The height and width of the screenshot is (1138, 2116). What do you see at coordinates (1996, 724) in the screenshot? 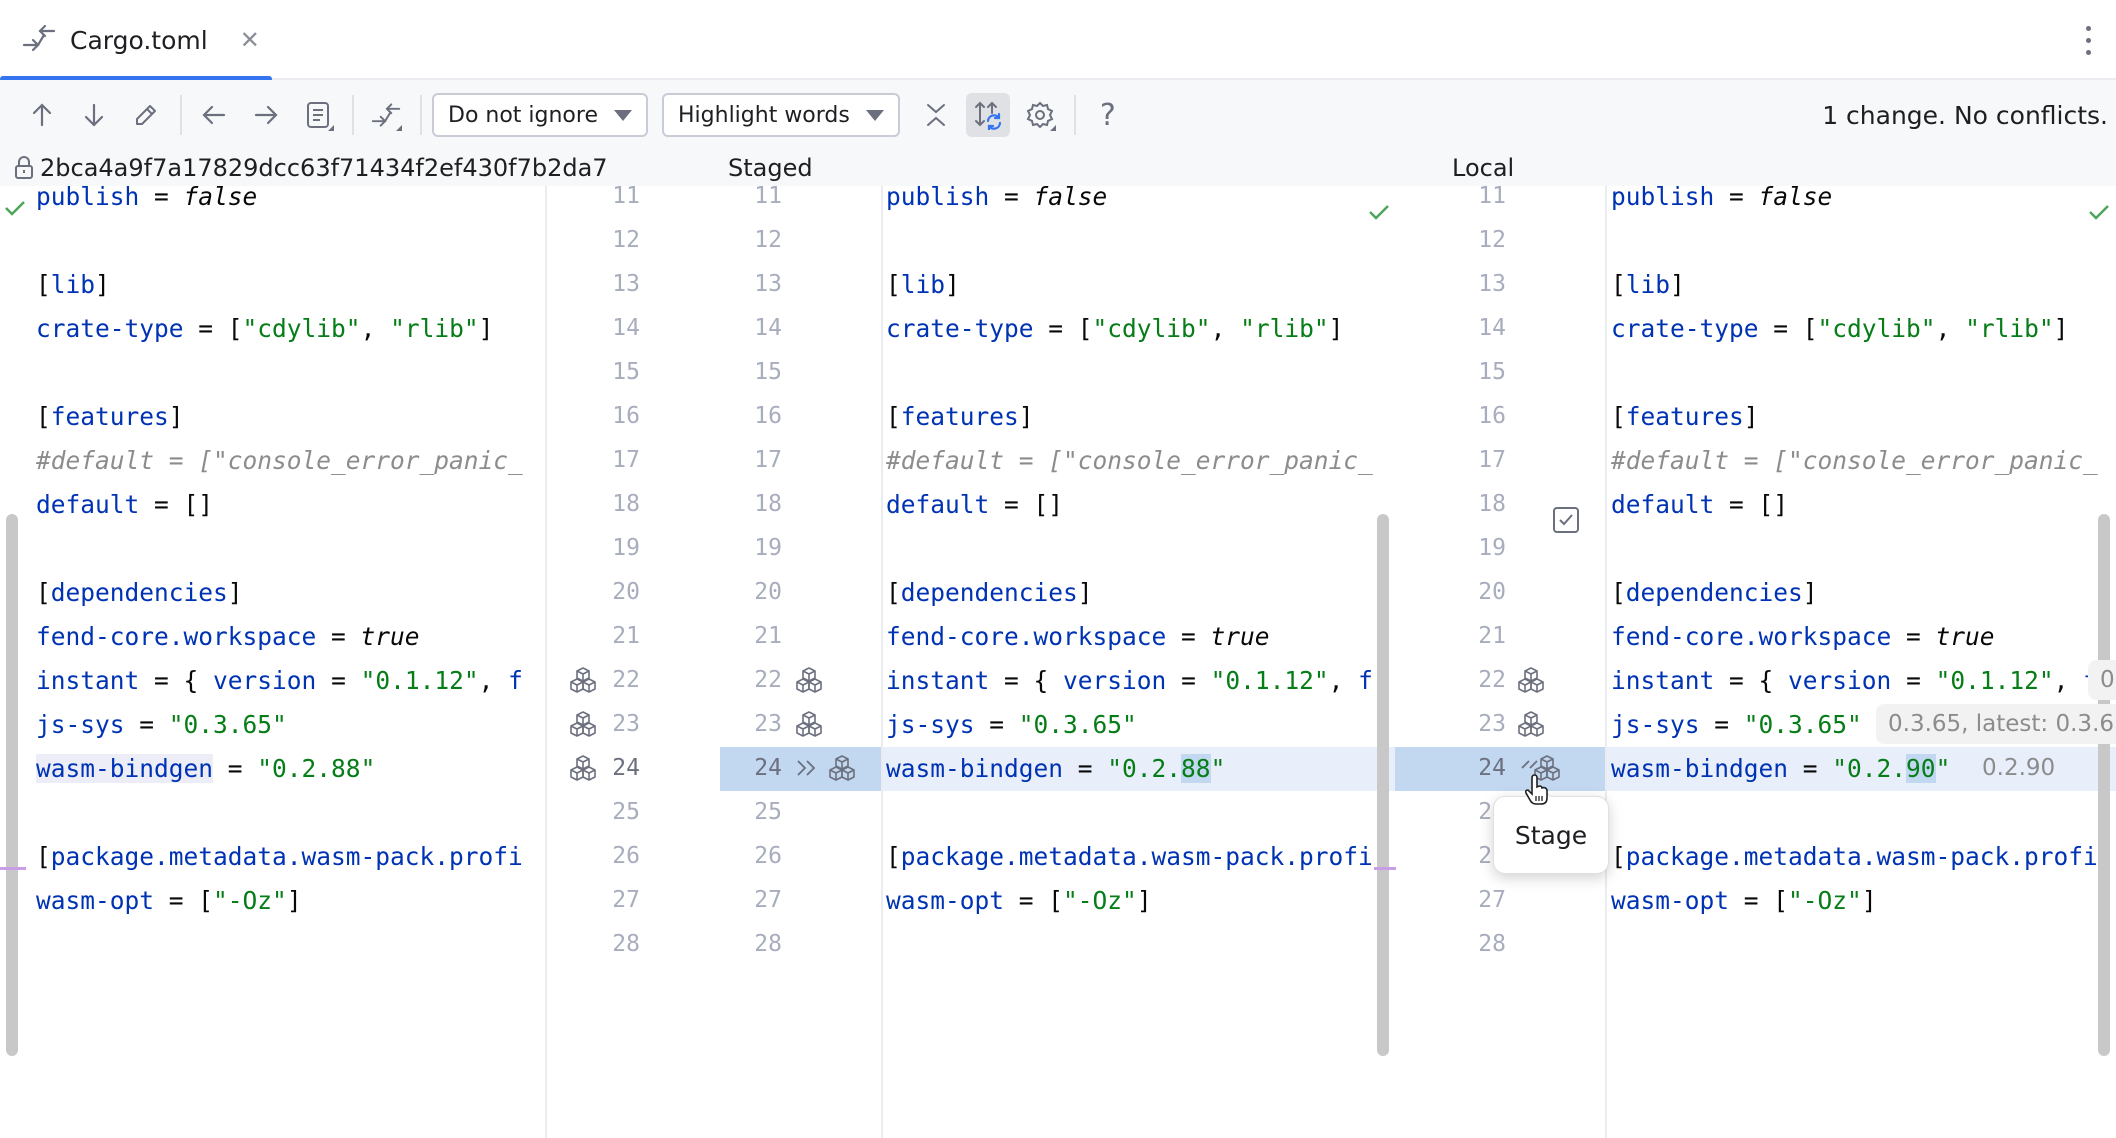
I see `version-inlay-hint: 0.3.65, latest: 0.3.6` at bounding box center [1996, 724].